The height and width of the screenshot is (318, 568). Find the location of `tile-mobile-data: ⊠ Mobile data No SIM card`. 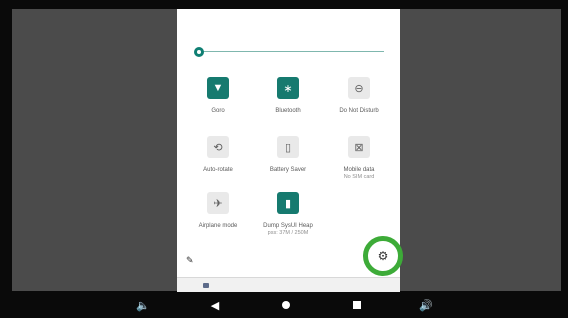

tile-mobile-data: ⊠ Mobile data No SIM card is located at coordinates (359, 158).